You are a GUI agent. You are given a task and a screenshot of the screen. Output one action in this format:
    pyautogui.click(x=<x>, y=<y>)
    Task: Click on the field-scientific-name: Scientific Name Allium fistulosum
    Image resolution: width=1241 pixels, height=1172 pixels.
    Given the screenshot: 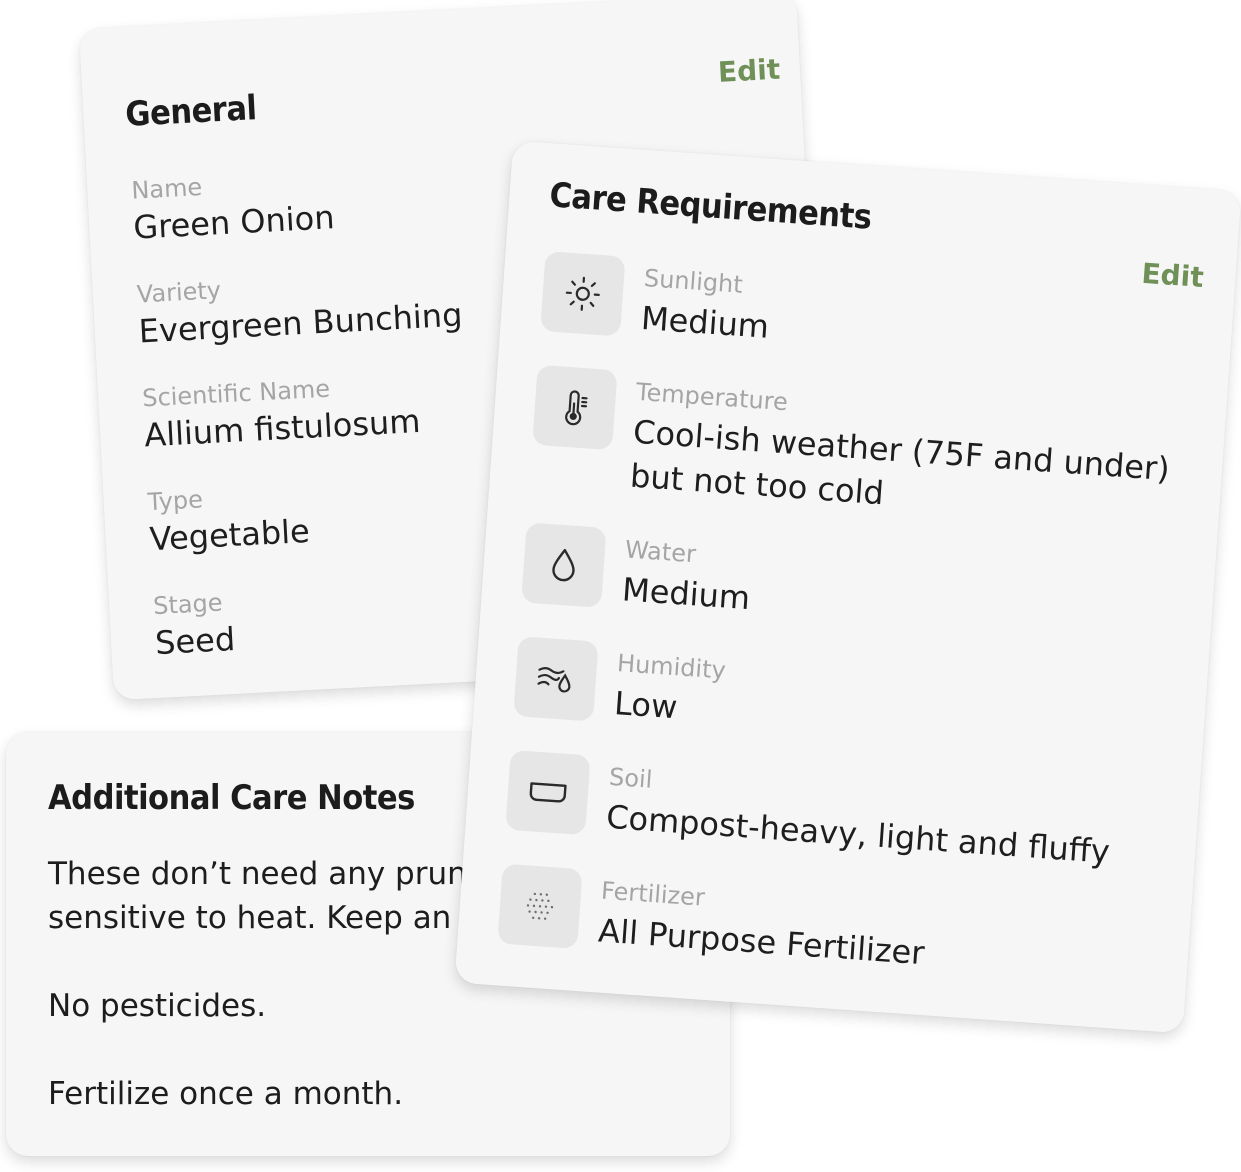 What is the action you would take?
    pyautogui.click(x=282, y=412)
    